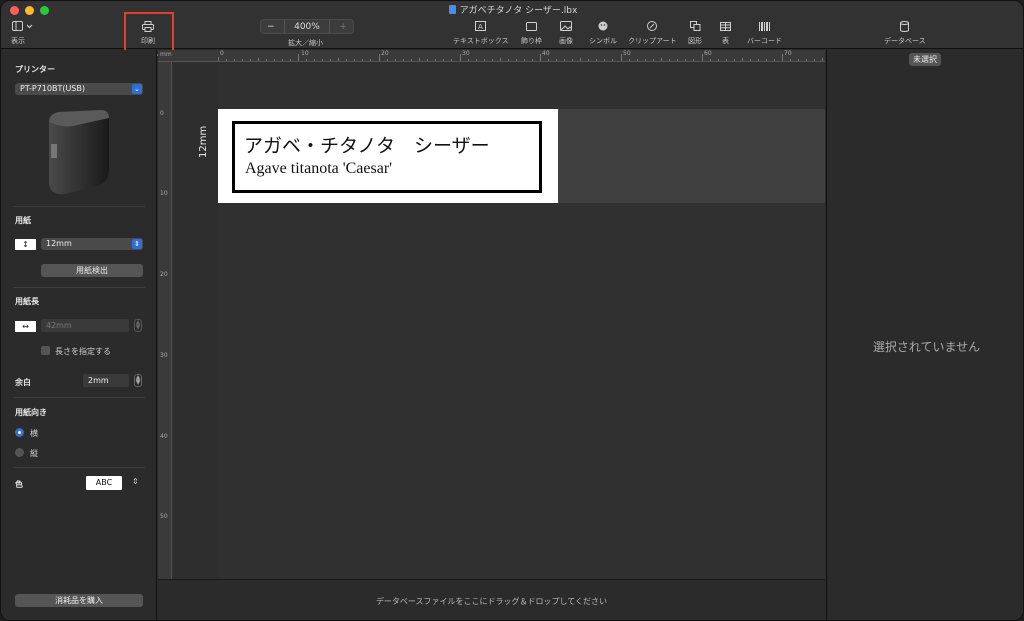 This screenshot has width=1024, height=621. What do you see at coordinates (52, 88) in the screenshot?
I see `printer-select-value: PT-P710BT(USB)` at bounding box center [52, 88].